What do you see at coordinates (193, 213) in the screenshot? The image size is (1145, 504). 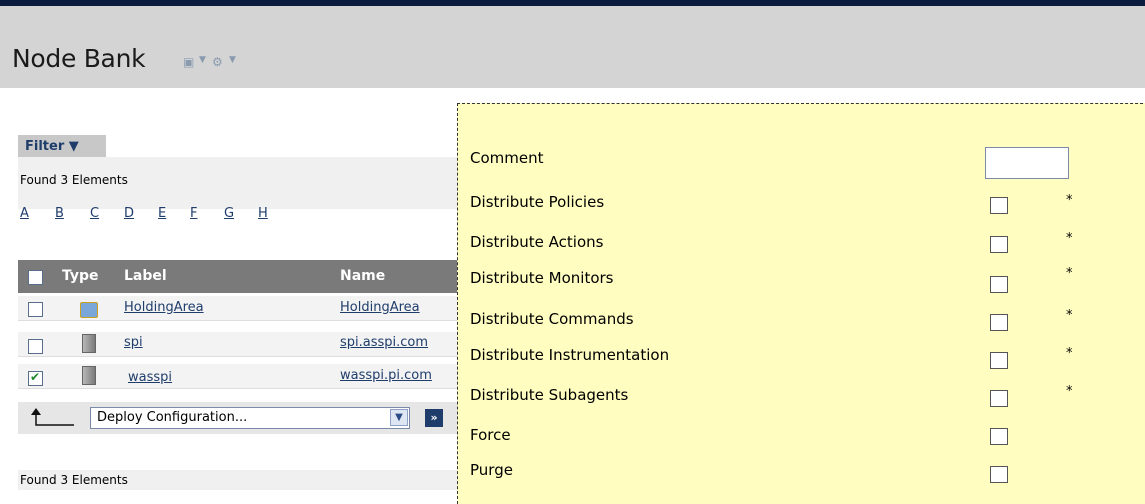 I see `letter-link-f: F` at bounding box center [193, 213].